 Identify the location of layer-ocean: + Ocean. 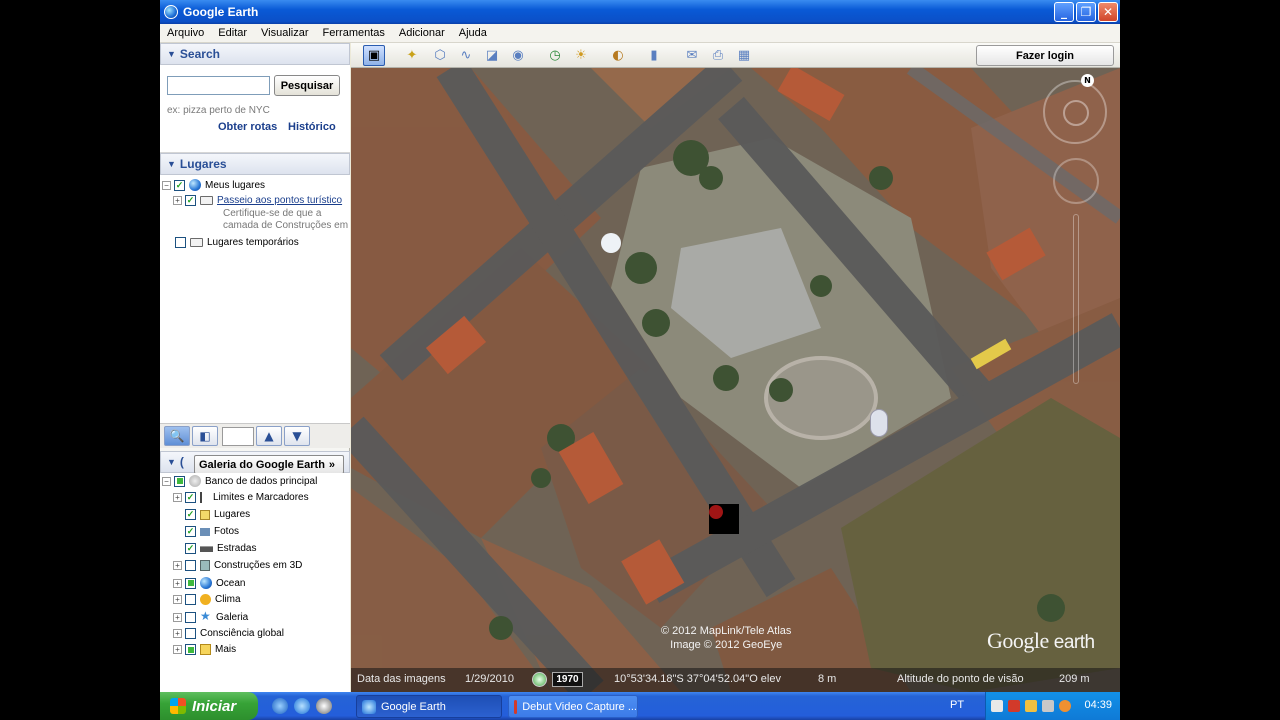
(209, 583).